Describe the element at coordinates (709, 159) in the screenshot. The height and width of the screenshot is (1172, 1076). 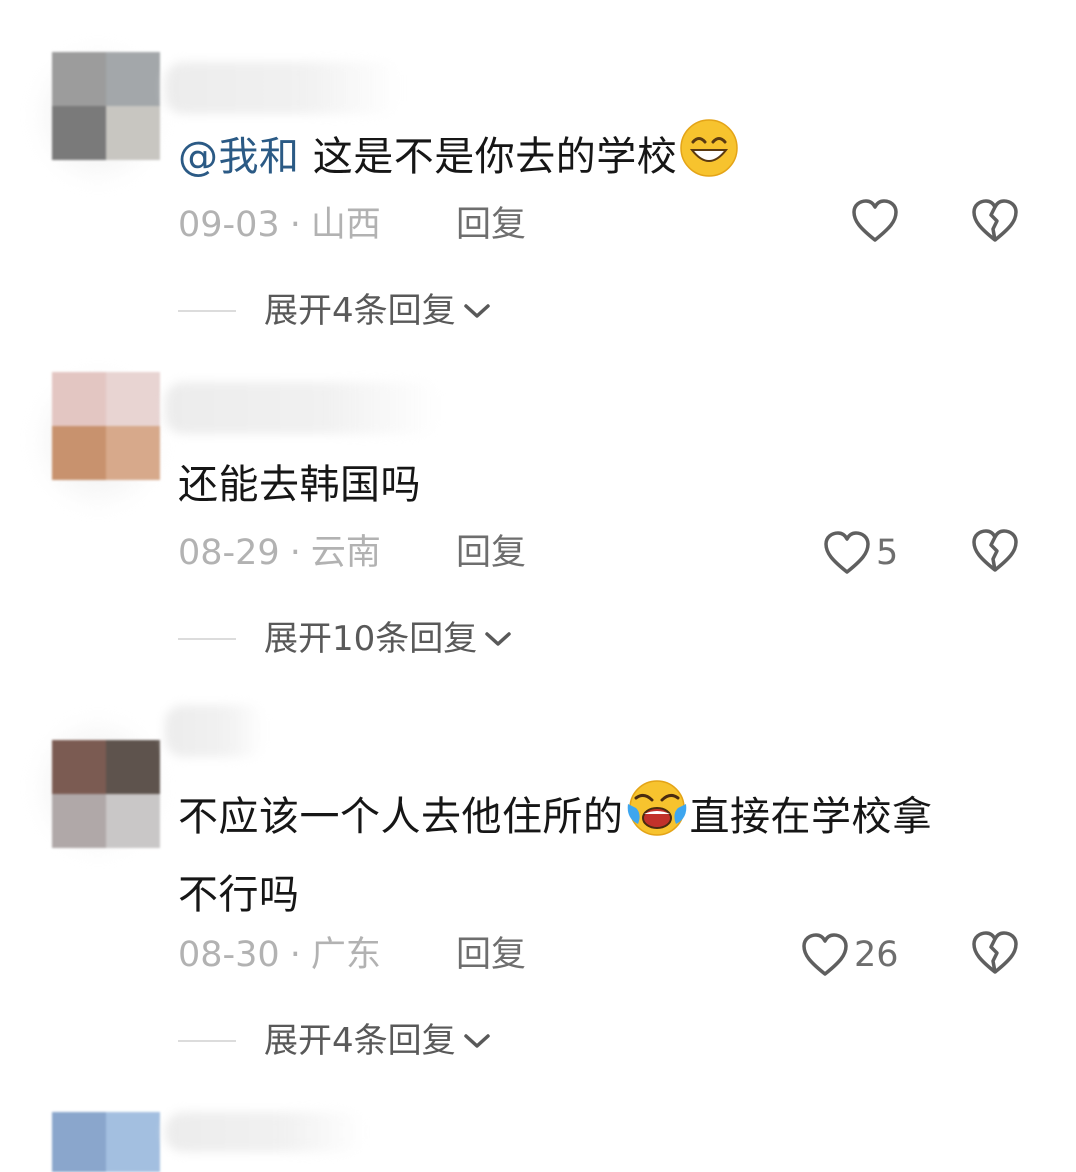
I see `grinning-face-emoji` at that location.